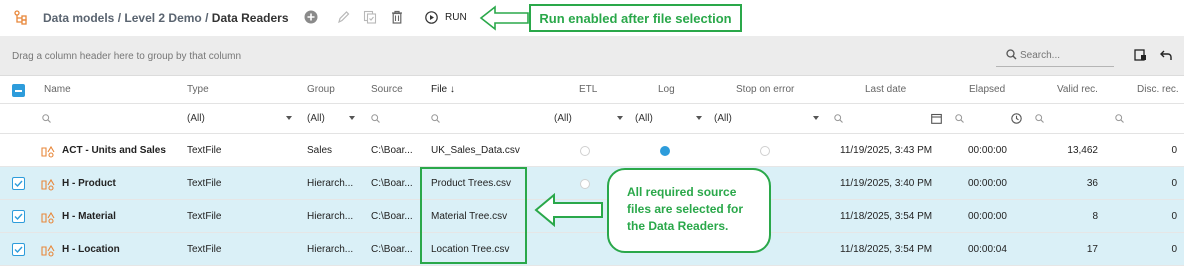 The width and height of the screenshot is (1184, 266). Describe the element at coordinates (1082, 150) in the screenshot. I see `row-valid-rec: 13,462` at that location.